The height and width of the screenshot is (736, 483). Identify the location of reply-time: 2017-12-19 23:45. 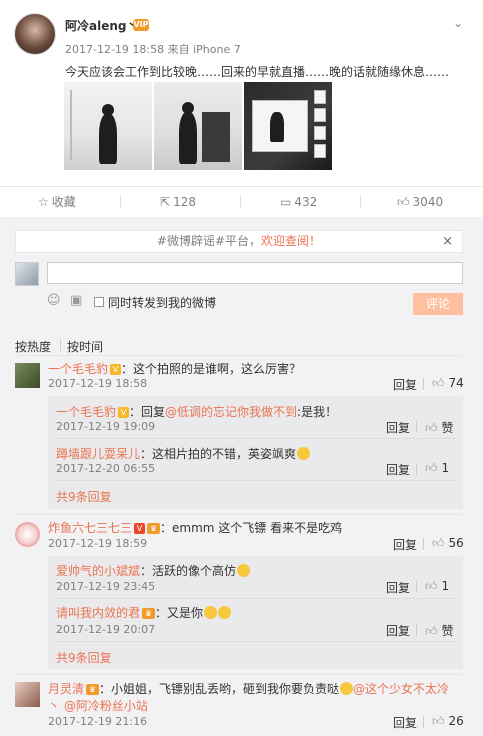
(106, 586).